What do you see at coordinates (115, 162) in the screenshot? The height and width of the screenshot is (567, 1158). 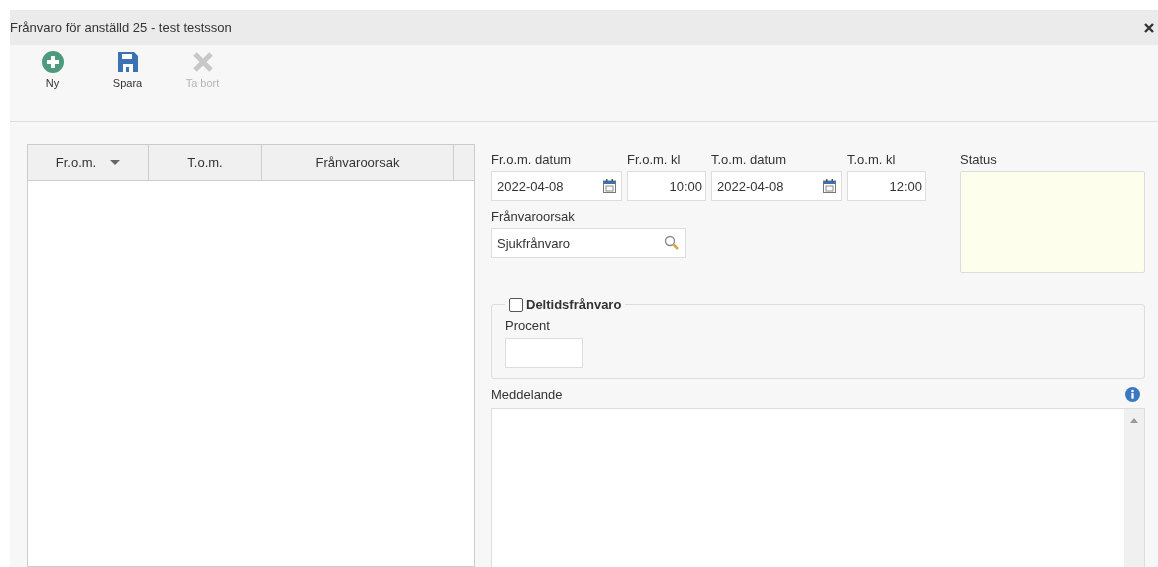 I see `sort-caret-icon` at bounding box center [115, 162].